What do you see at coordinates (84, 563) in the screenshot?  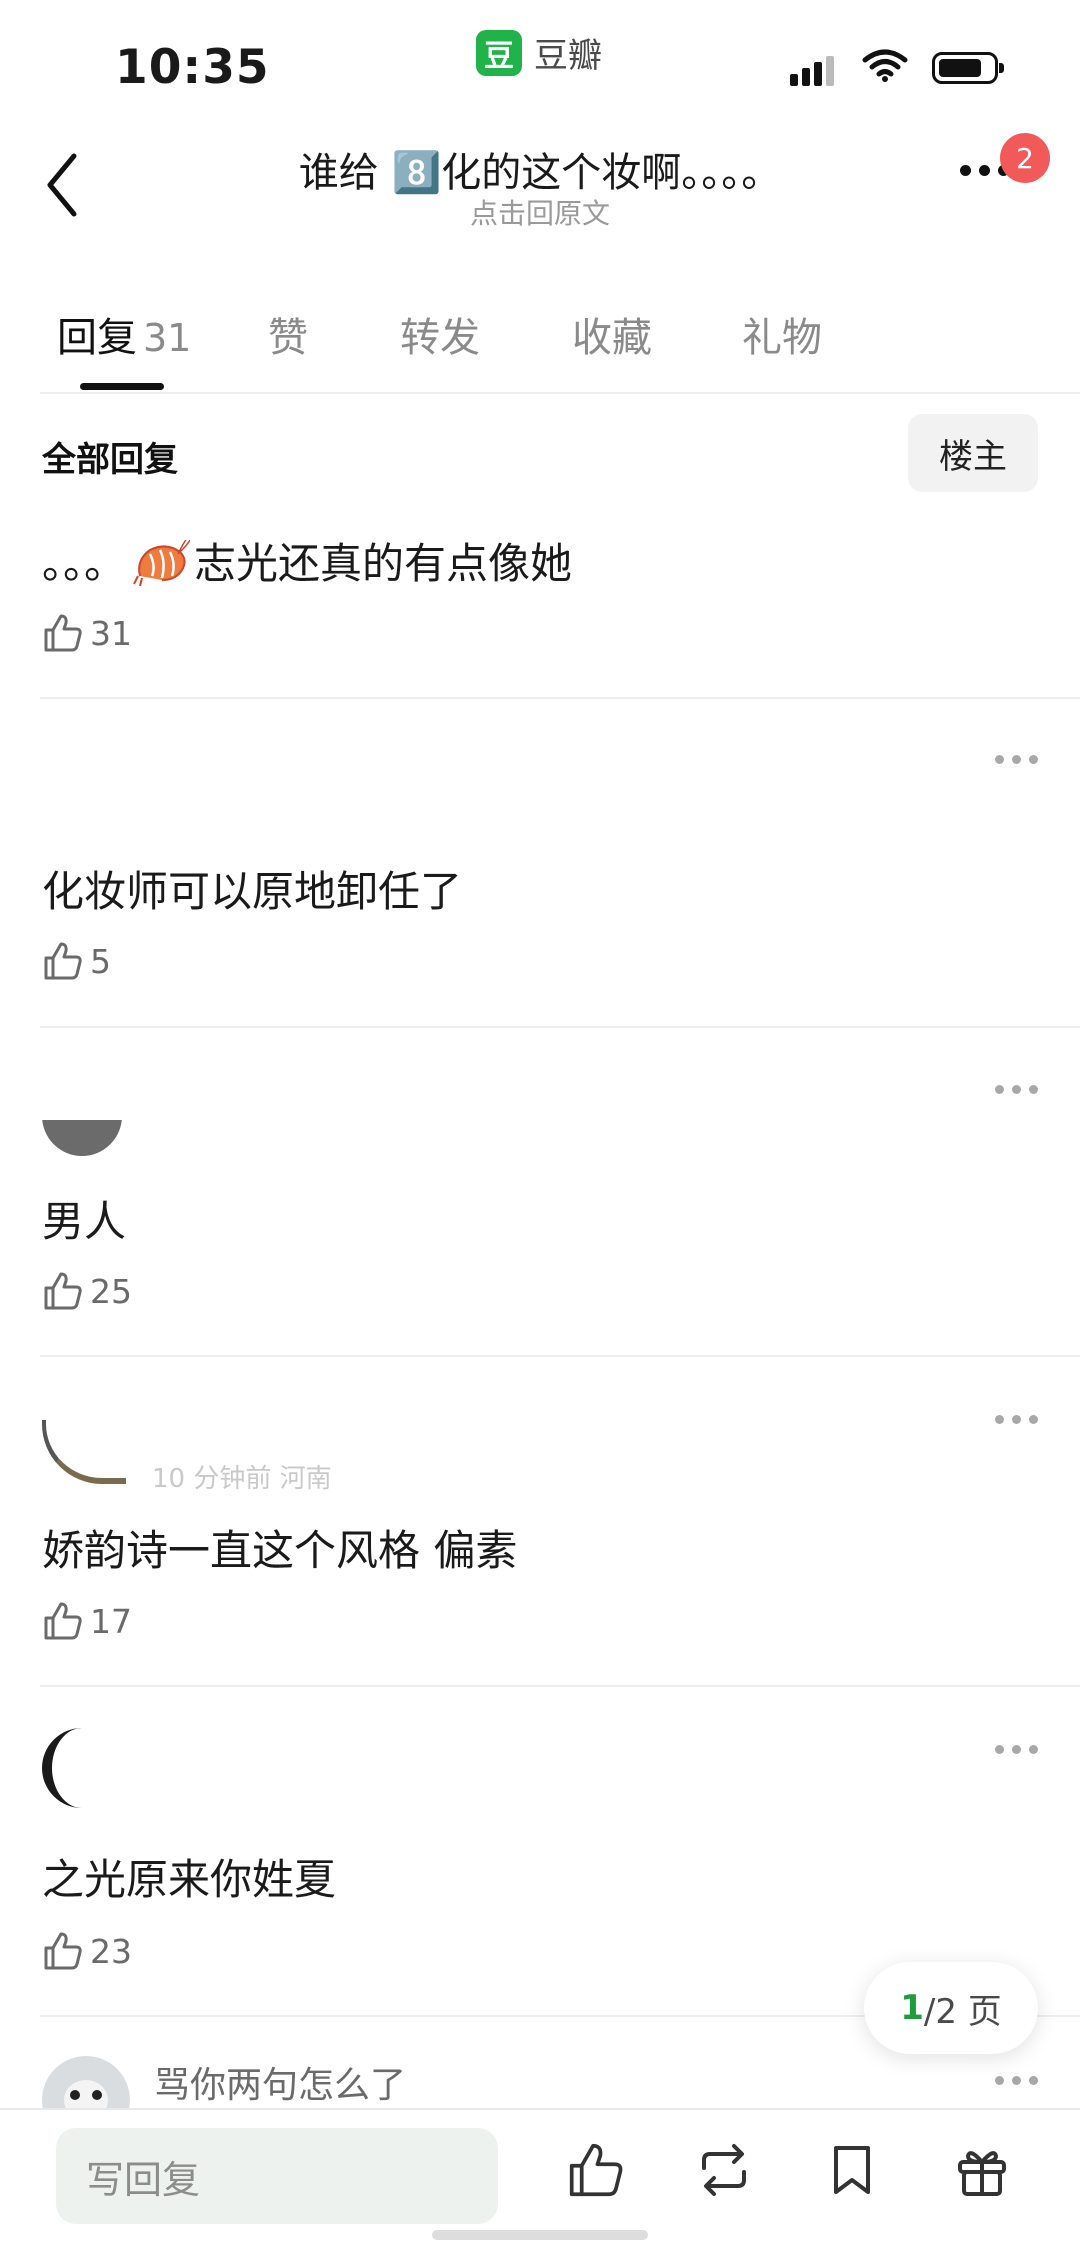 I see `comment-text-part: 。。。` at bounding box center [84, 563].